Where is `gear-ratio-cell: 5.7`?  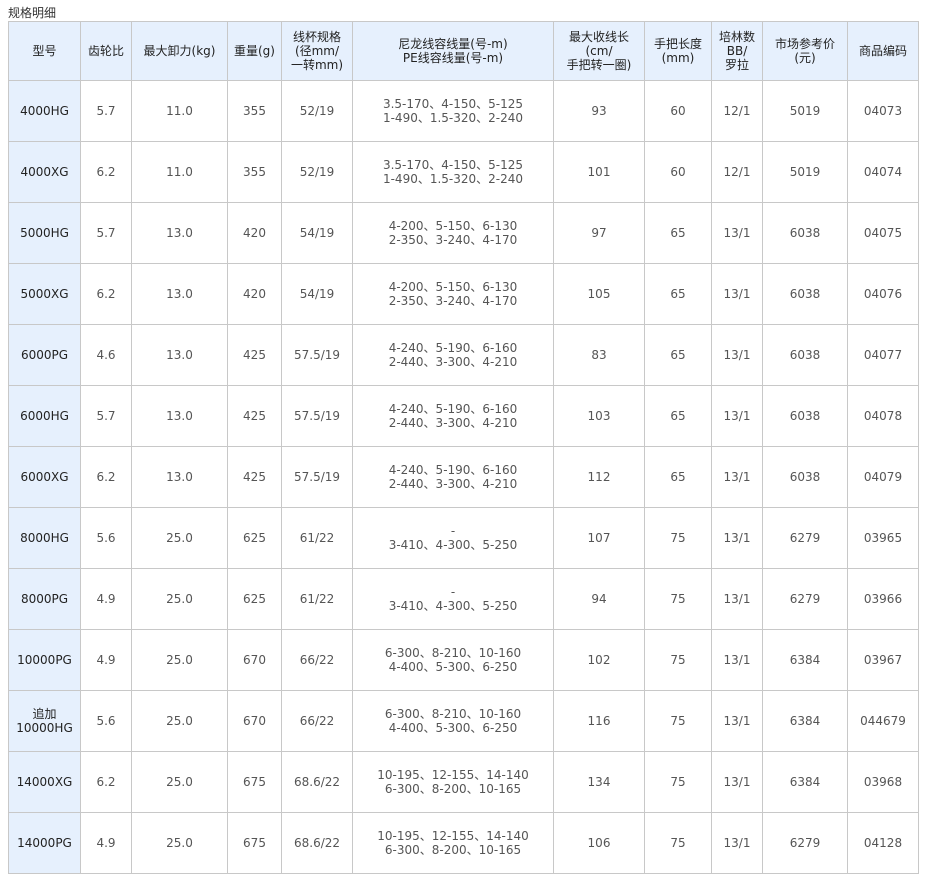
gear-ratio-cell: 5.7 is located at coordinates (106, 111).